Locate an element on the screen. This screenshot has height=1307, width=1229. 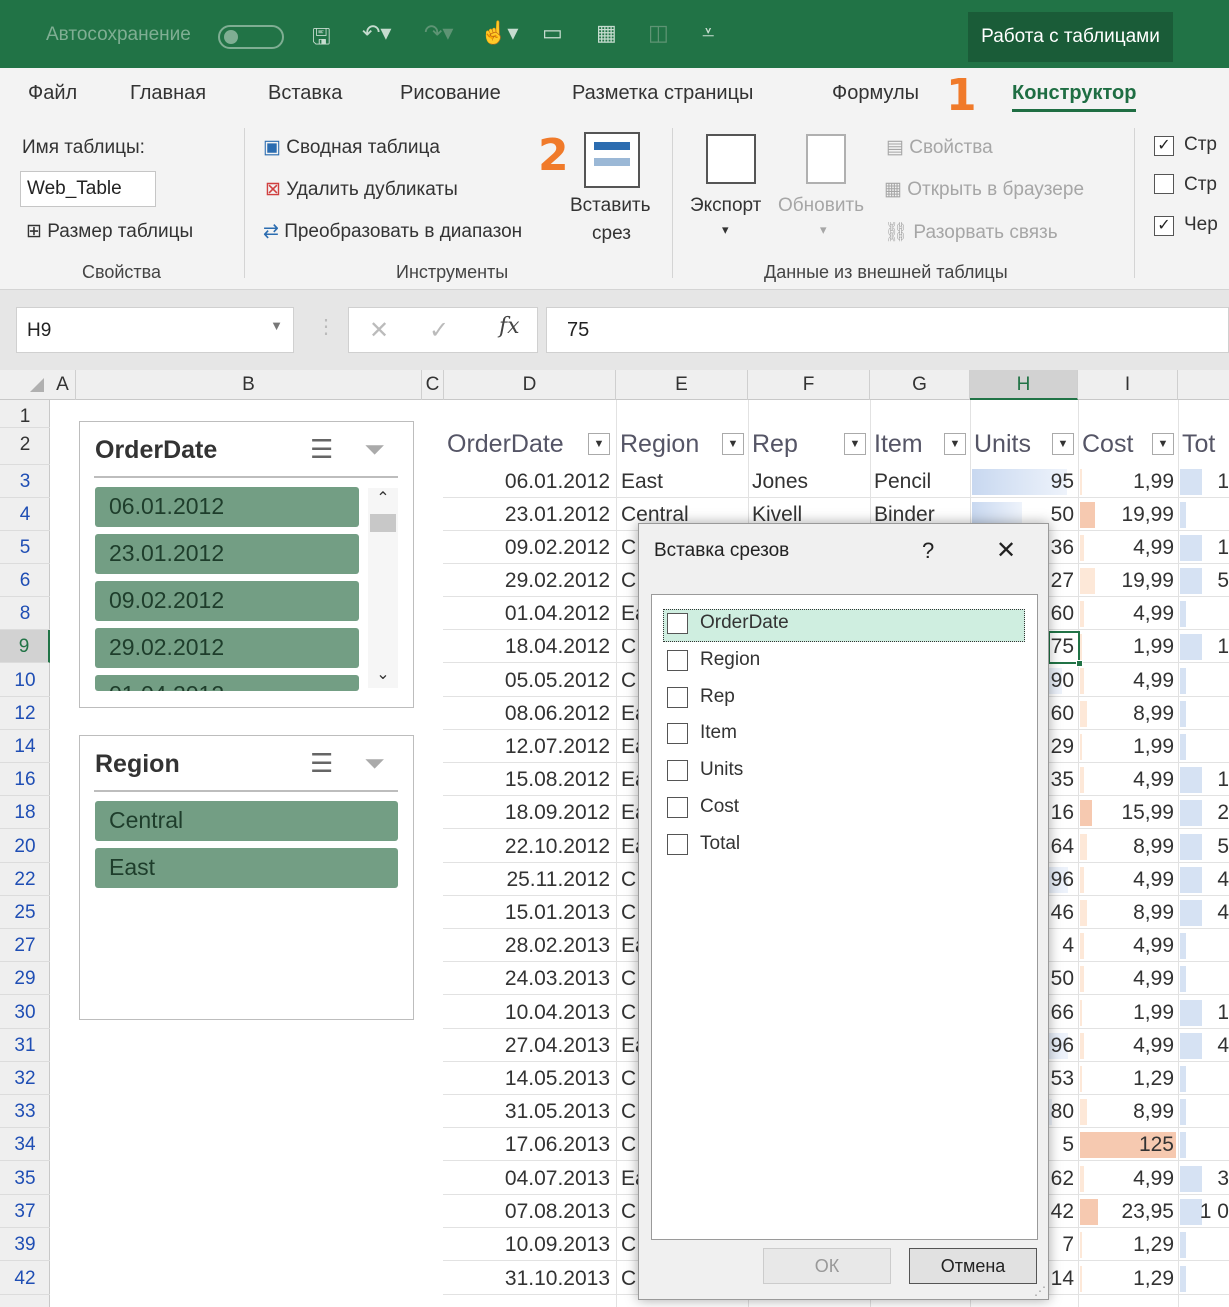
col-header-selected: H is located at coordinates (1024, 385).